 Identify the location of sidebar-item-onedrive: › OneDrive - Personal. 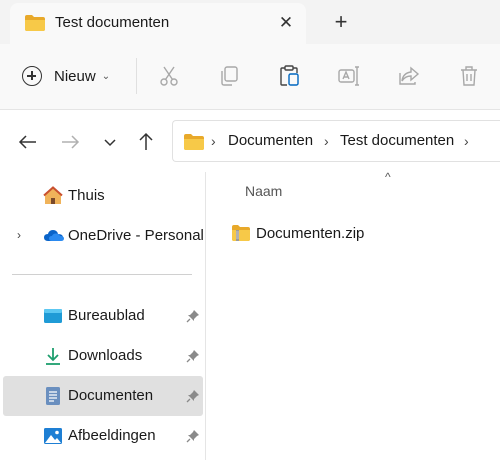
(103, 236).